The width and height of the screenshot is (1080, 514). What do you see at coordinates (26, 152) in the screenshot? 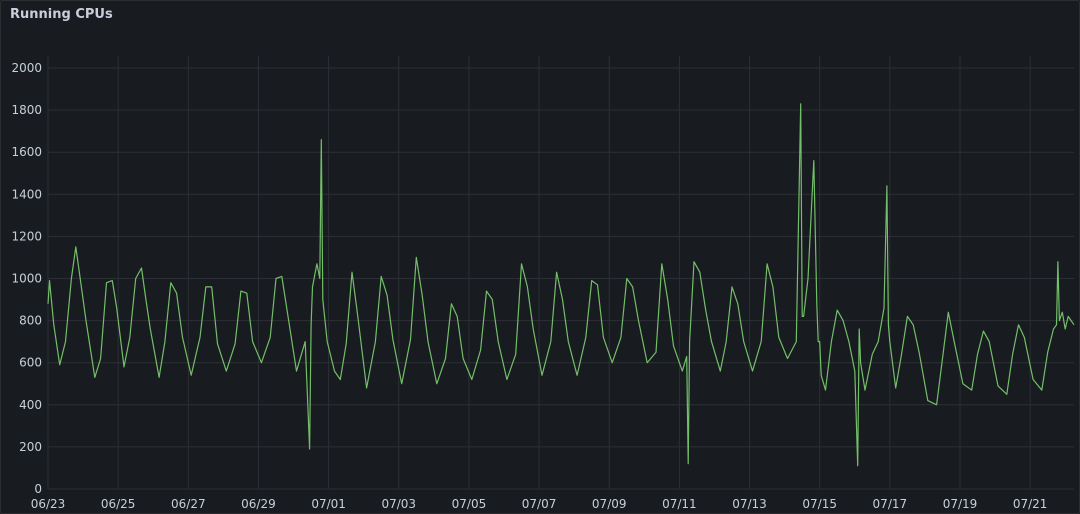
I see `y-tick-label: 1600` at bounding box center [26, 152].